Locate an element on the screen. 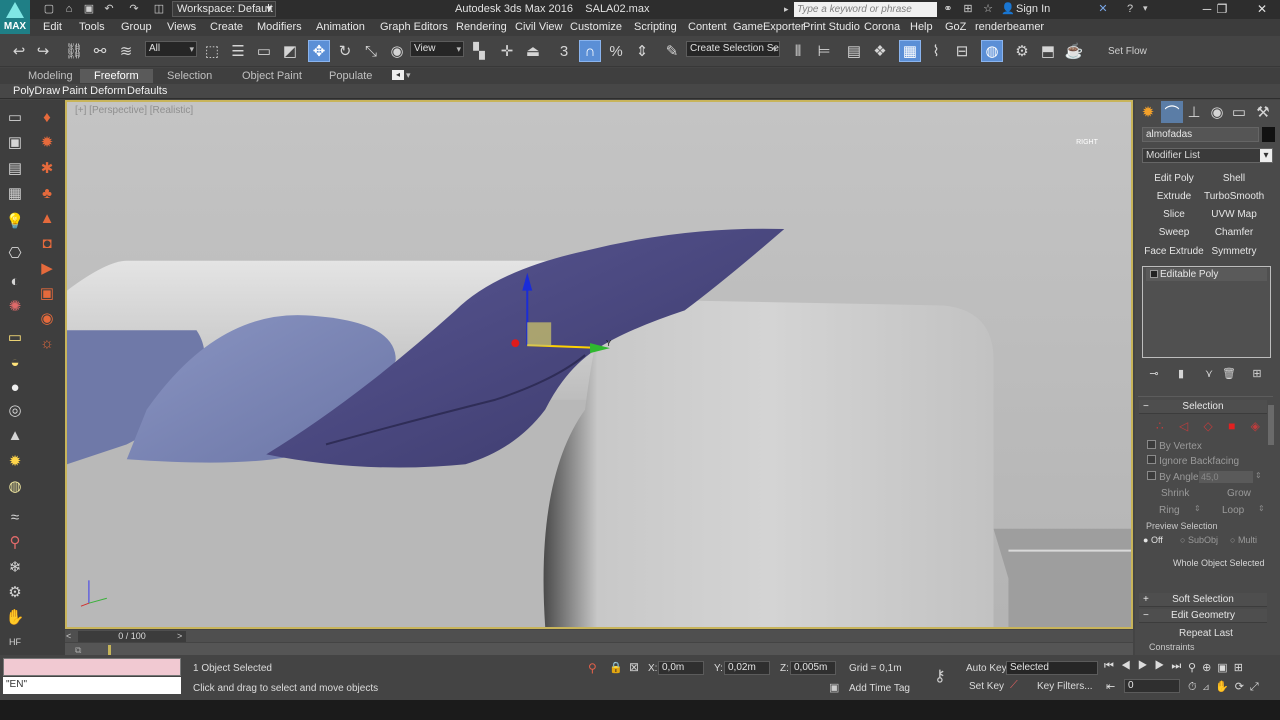 The width and height of the screenshot is (1280, 720). speaker-icon: ◐ is located at coordinates (15, 281).